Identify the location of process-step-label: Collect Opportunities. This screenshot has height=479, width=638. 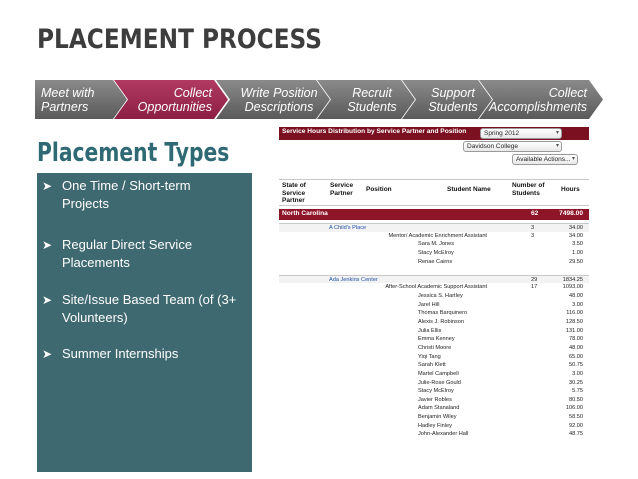
(171, 99).